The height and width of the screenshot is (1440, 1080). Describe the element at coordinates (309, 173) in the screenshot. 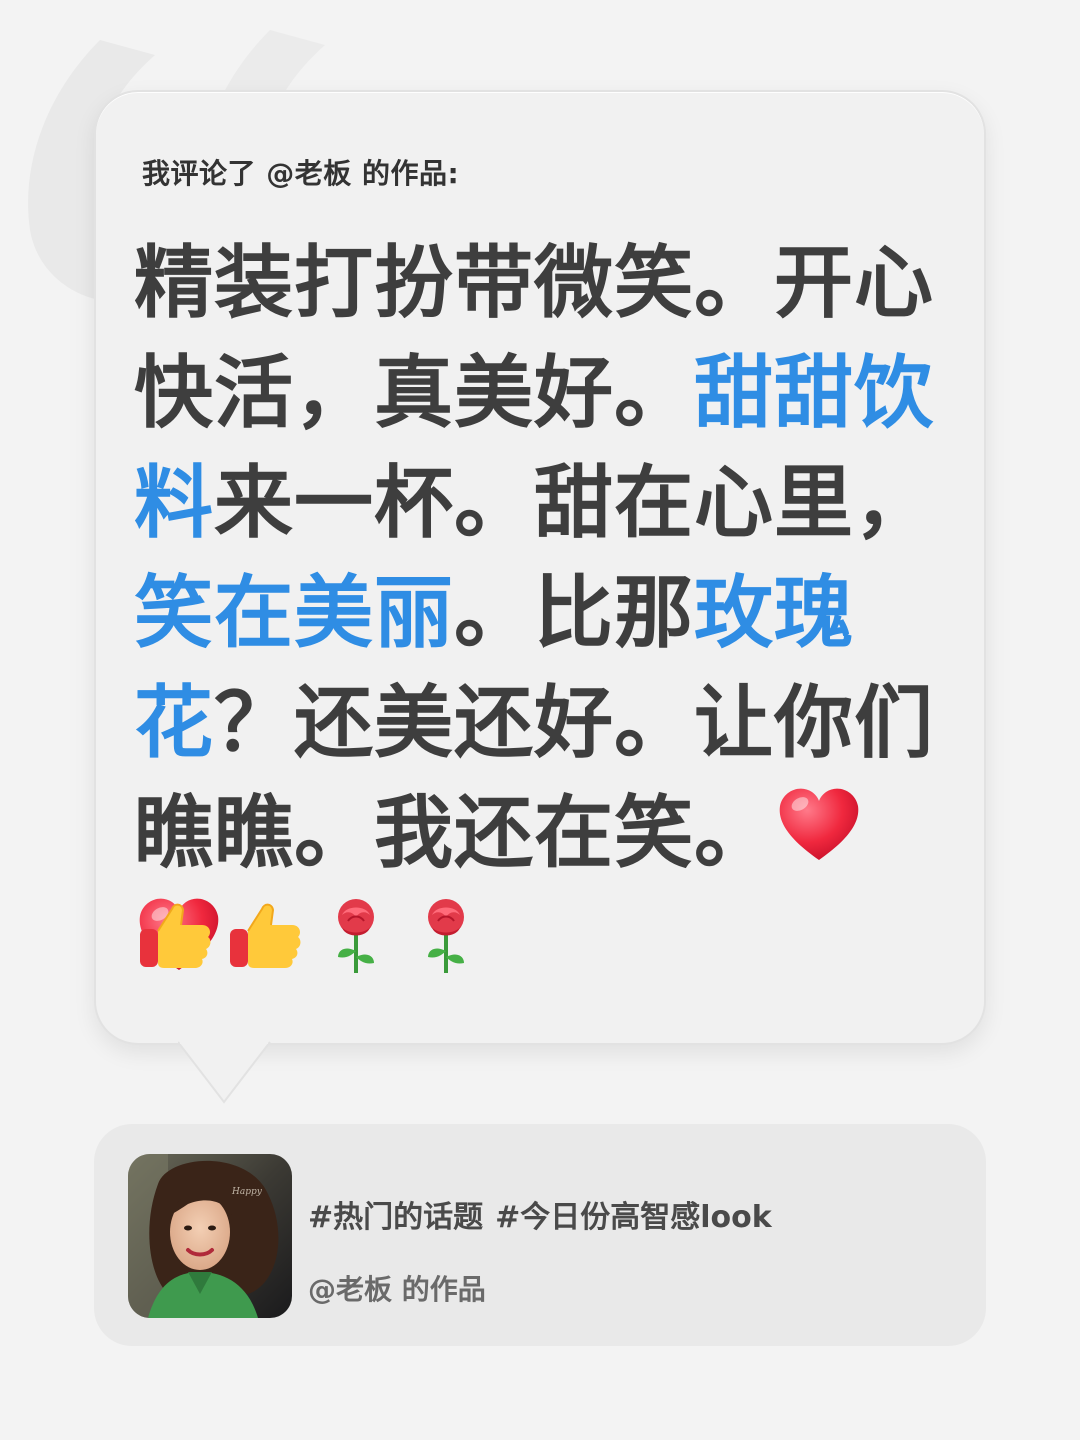

I see `intro-mention: @老板` at that location.